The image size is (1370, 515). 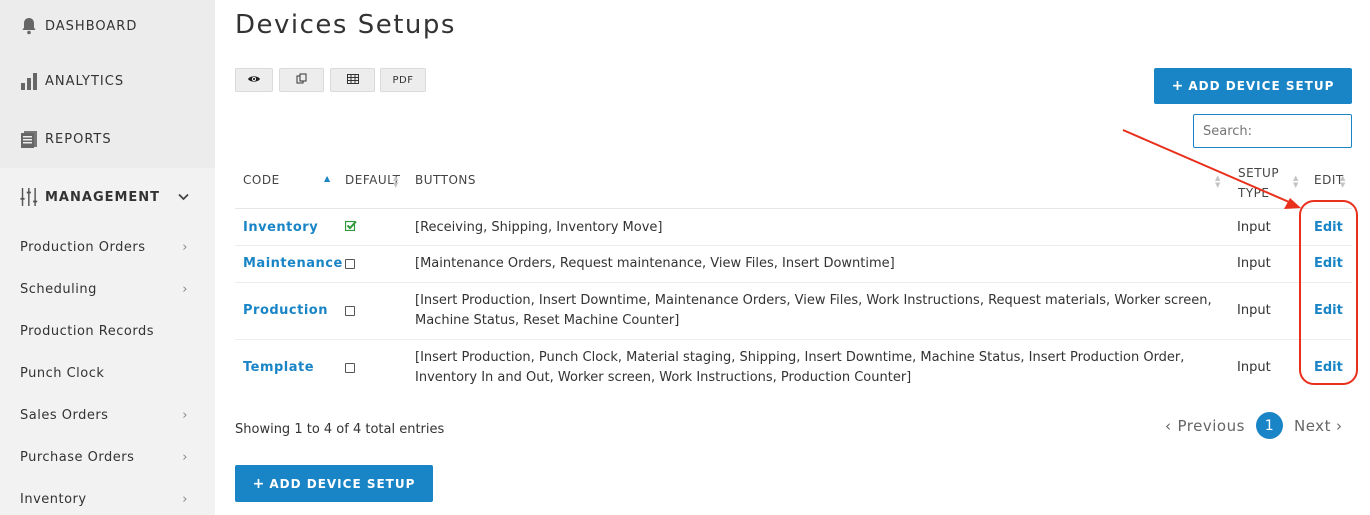 What do you see at coordinates (29, 26) in the screenshot?
I see `bell-icon` at bounding box center [29, 26].